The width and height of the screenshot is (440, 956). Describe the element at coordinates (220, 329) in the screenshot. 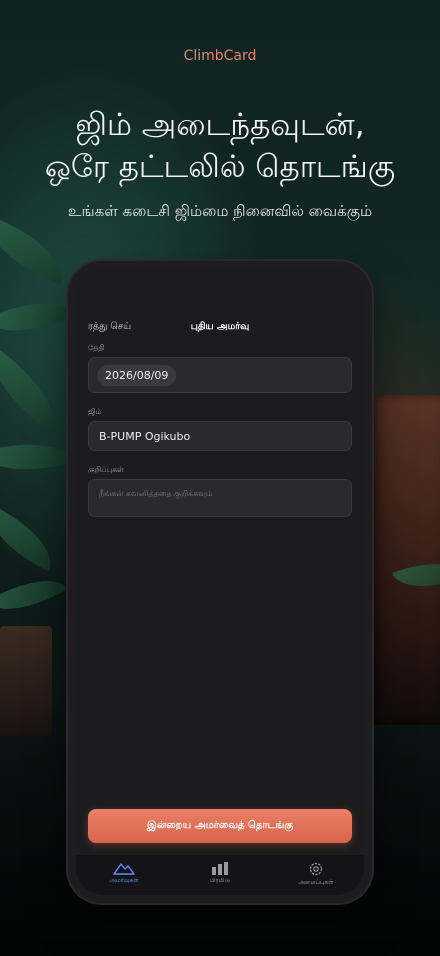

I see `nav-bar: புதிய அமர்வு ரத்து செய்` at that location.